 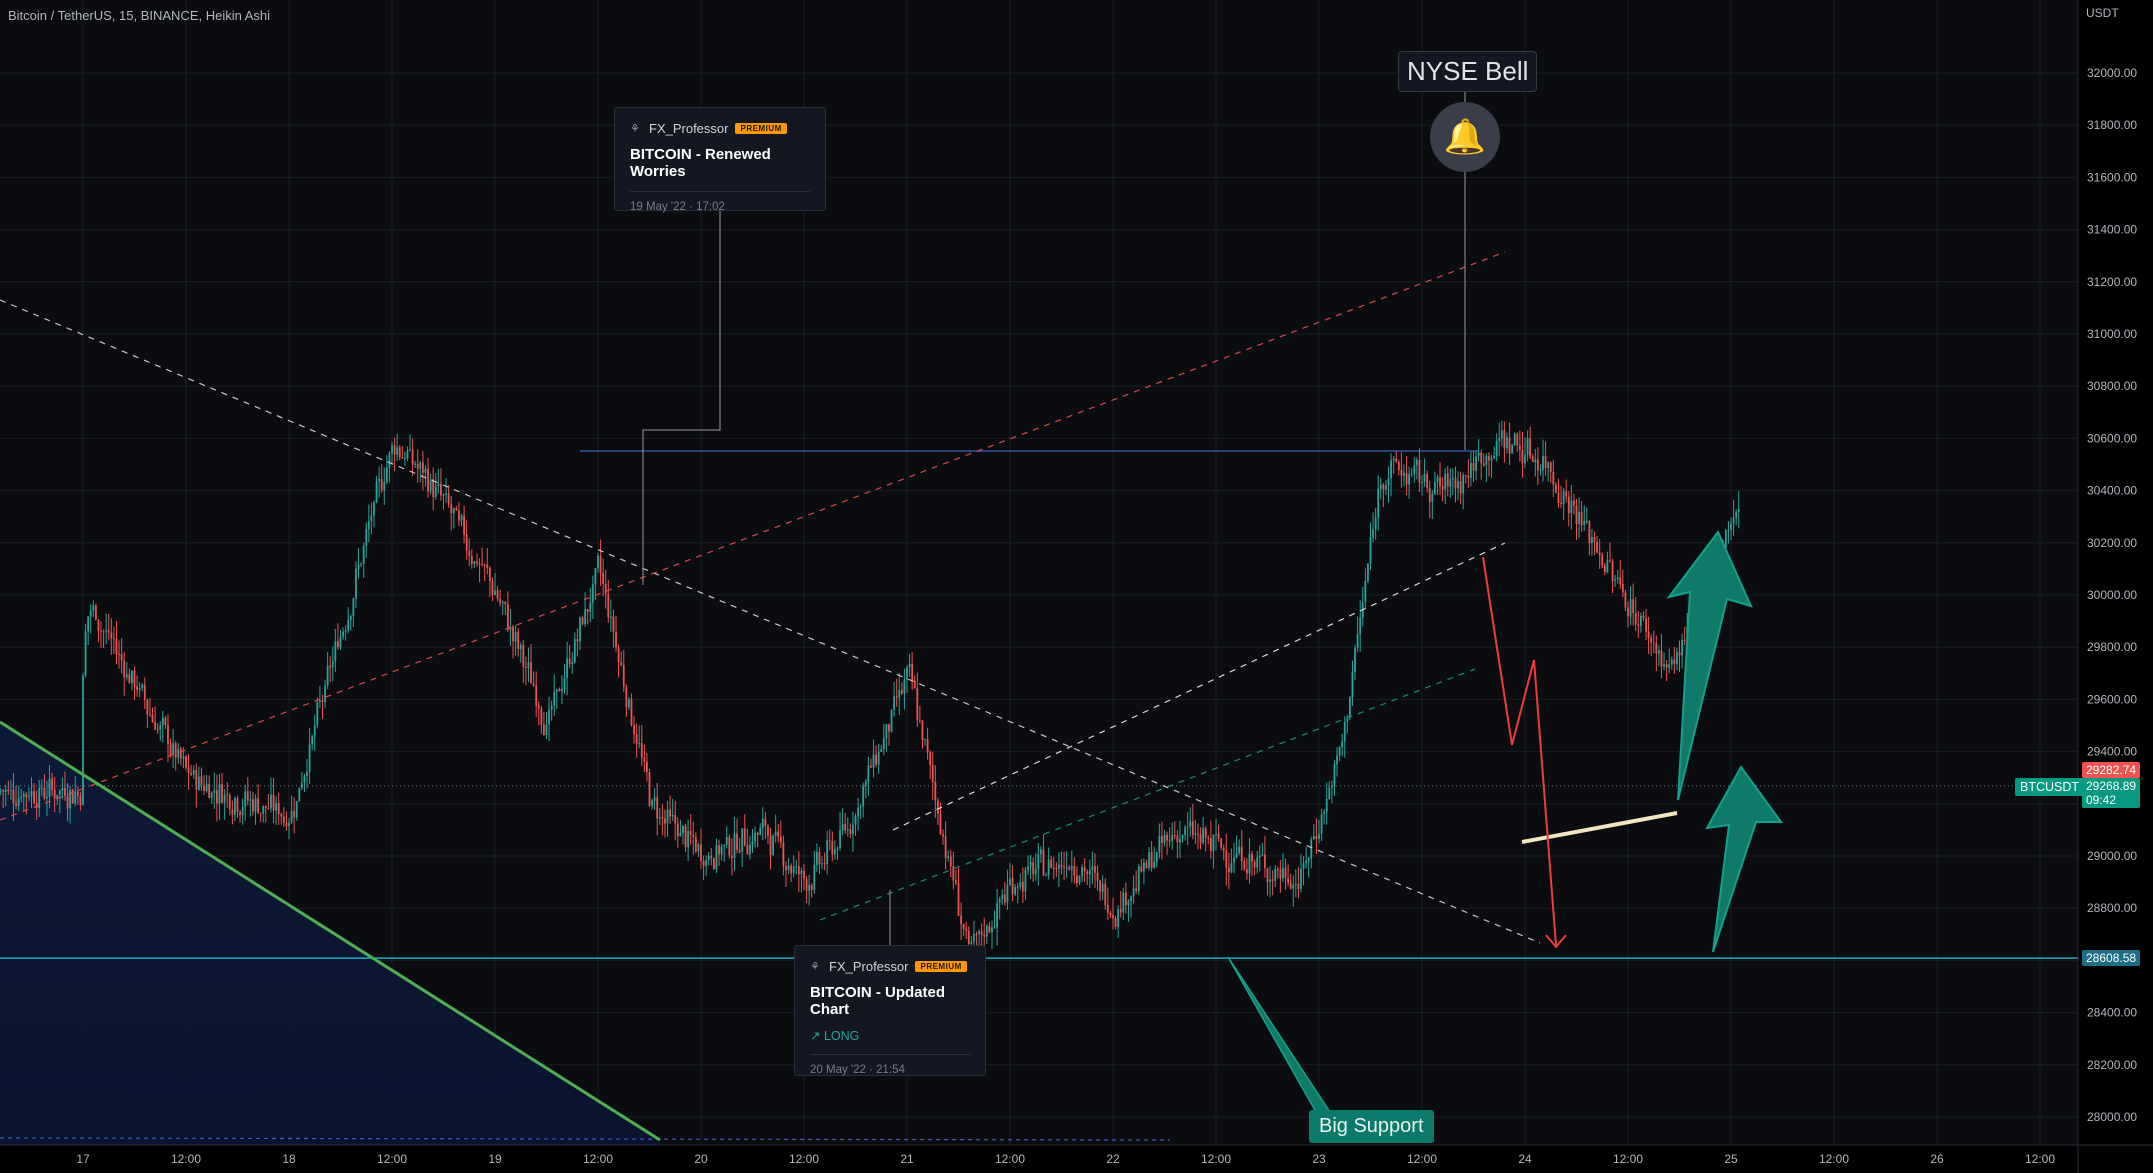 I want to click on bell-icon: 🔔, so click(x=1465, y=137).